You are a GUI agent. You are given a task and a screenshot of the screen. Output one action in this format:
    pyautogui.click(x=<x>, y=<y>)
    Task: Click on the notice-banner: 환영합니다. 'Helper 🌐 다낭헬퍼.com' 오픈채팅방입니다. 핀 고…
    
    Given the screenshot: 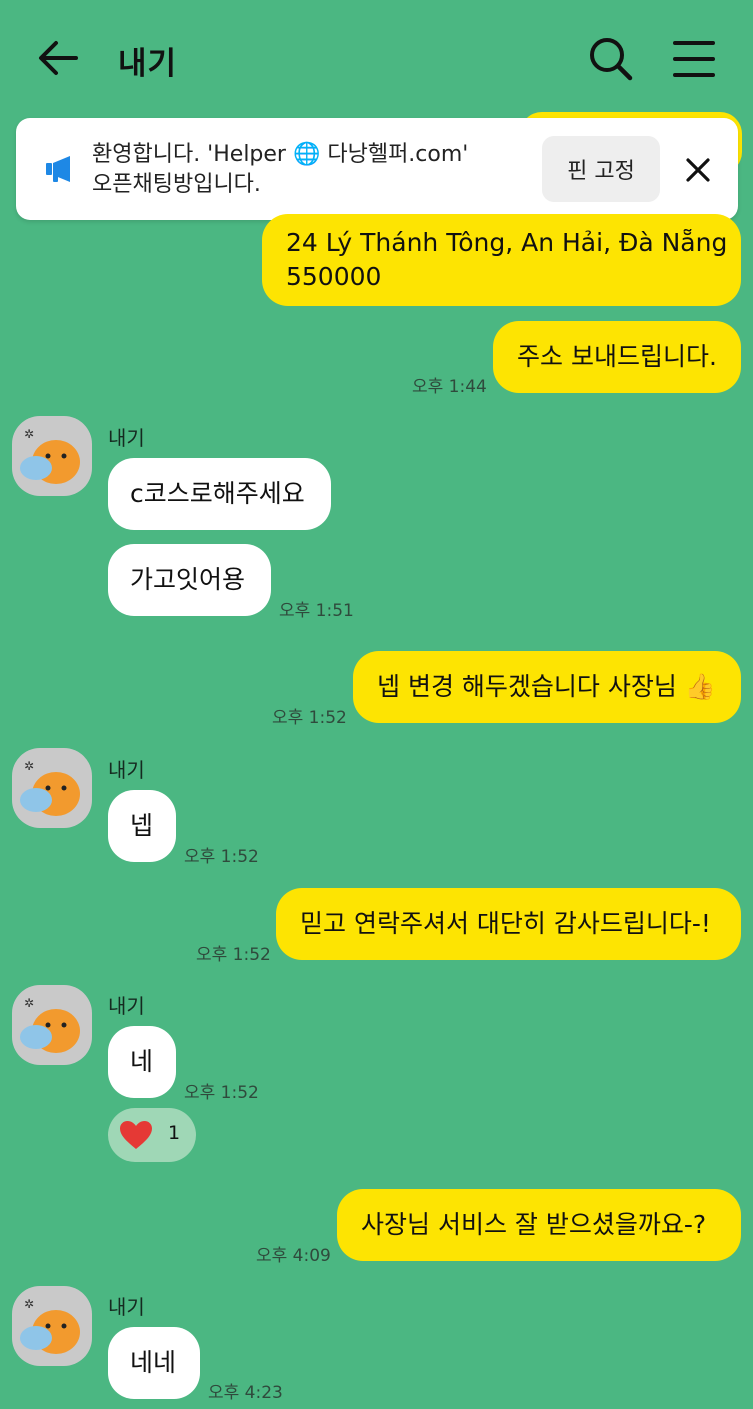 What is the action you would take?
    pyautogui.click(x=377, y=169)
    